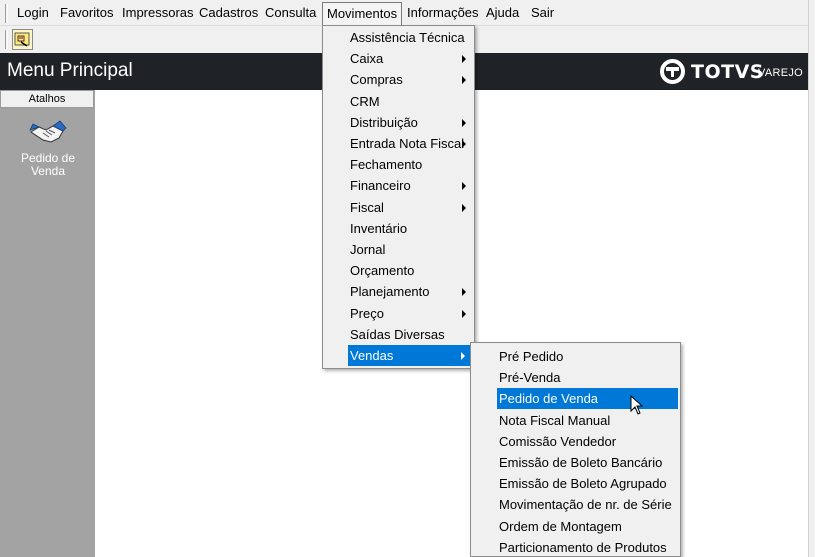  I want to click on menu-item-label: Compras, so click(376, 80).